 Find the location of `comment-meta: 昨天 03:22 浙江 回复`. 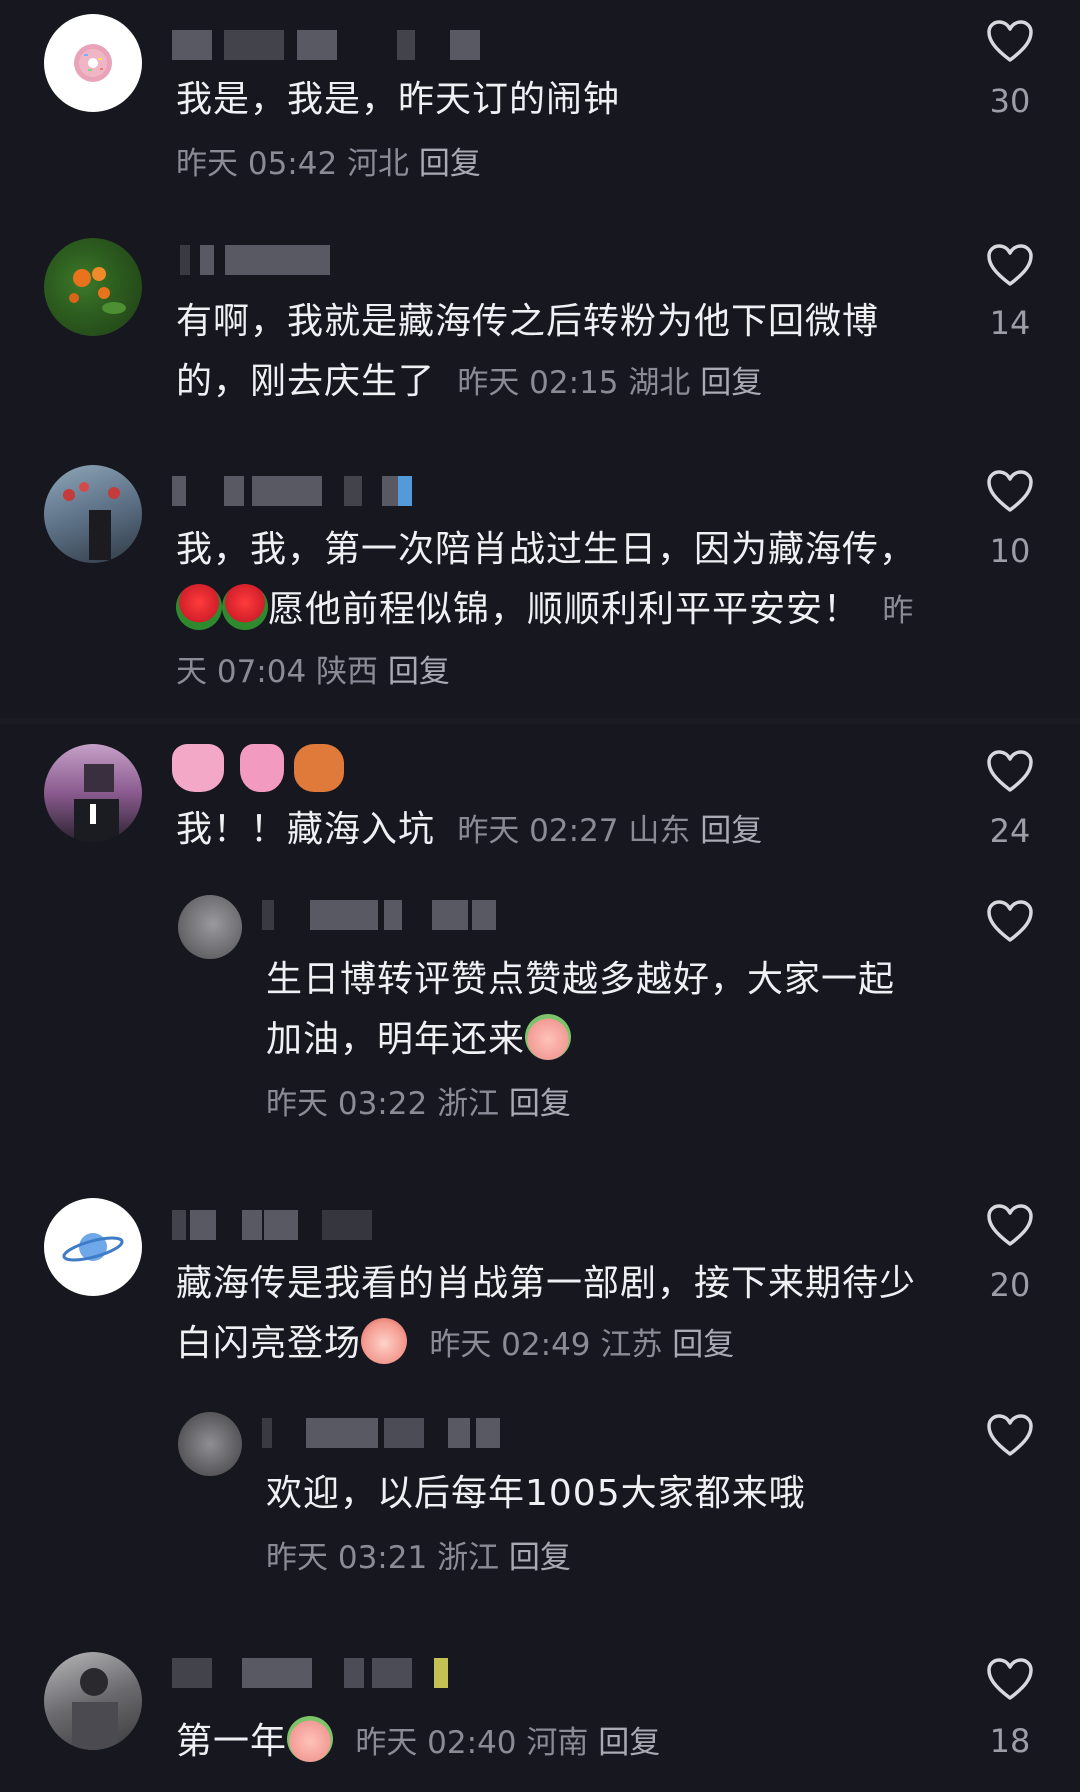

comment-meta: 昨天 03:22 浙江 回复 is located at coordinates (418, 1104).